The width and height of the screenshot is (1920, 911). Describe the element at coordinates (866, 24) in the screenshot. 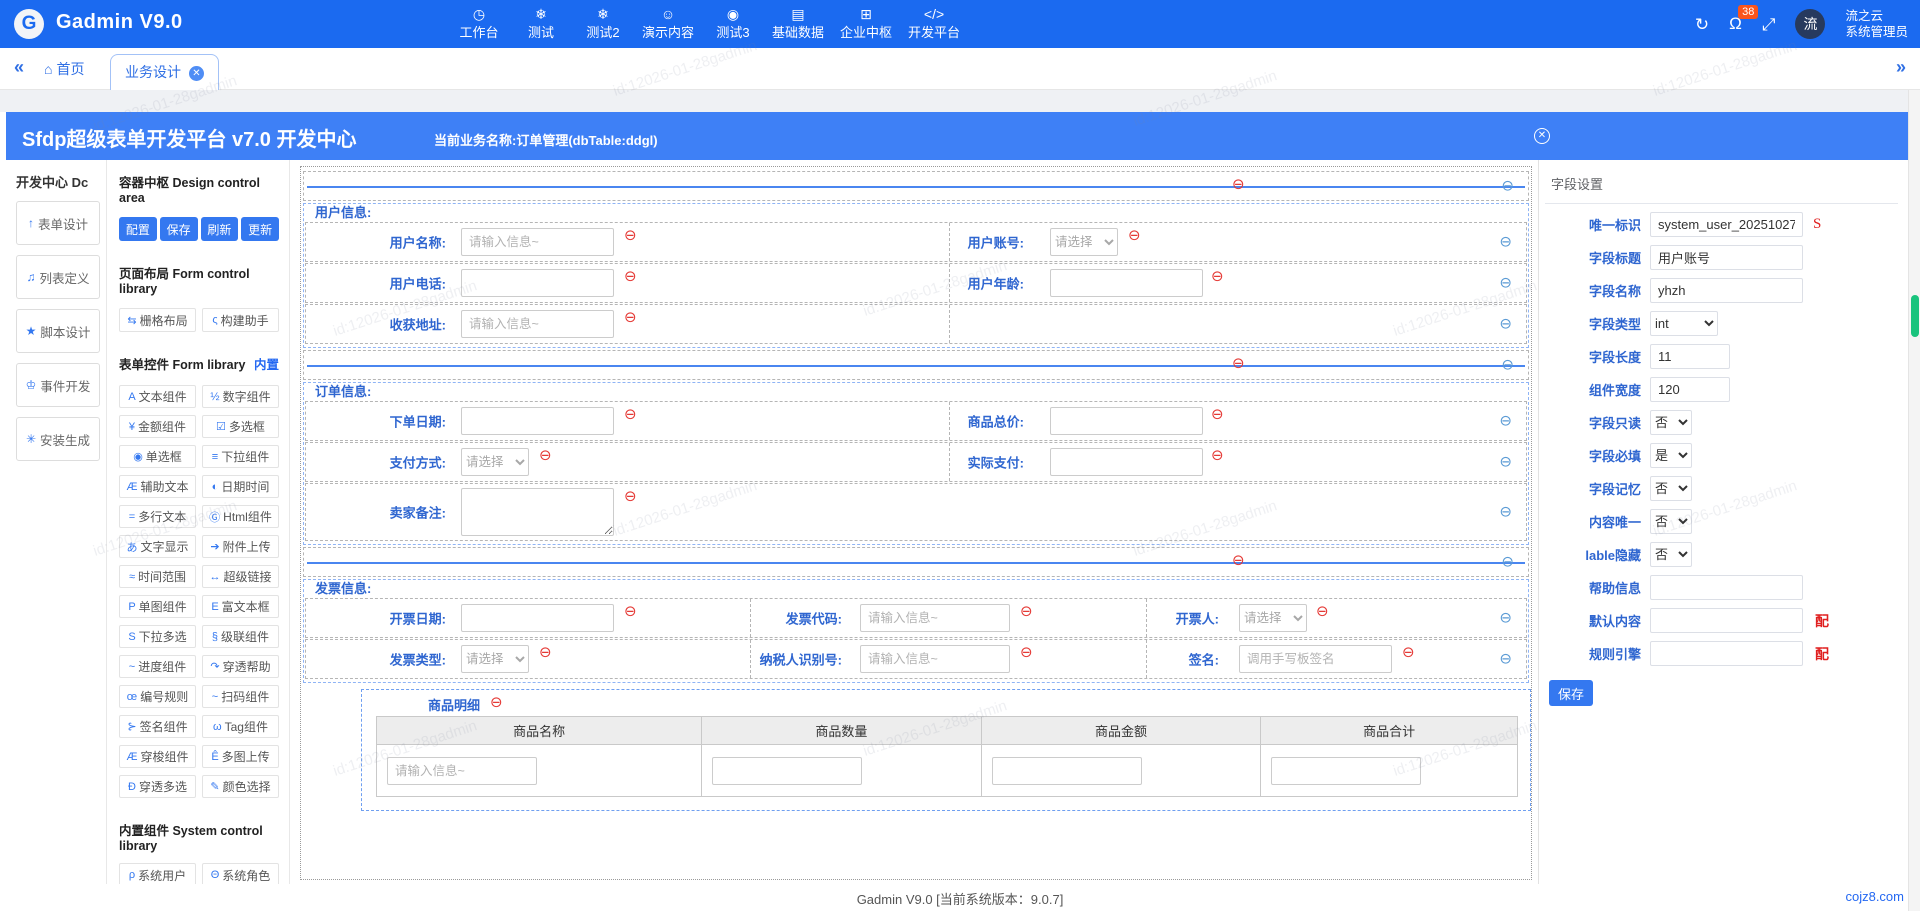

I see `nav-item-enterprise-hub: ⊞ 企业中枢` at that location.